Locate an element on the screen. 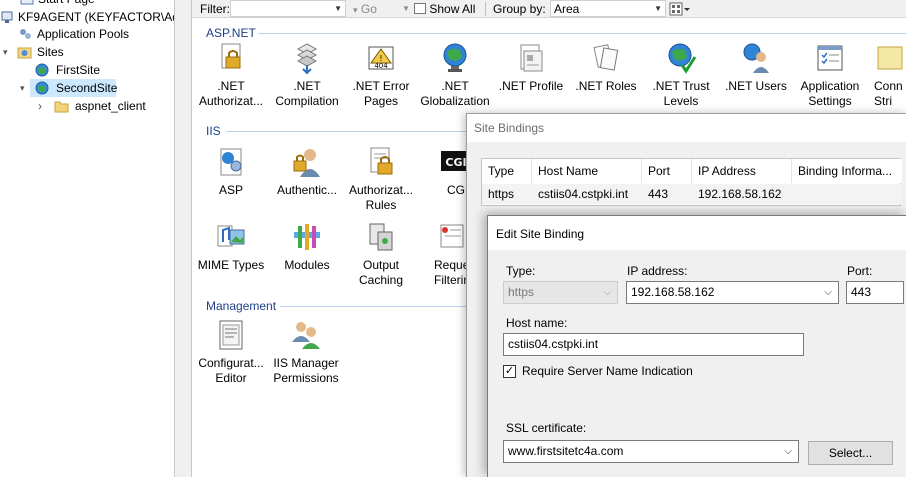 This screenshot has width=906, height=477. filter-input: ▼ is located at coordinates (288, 8).